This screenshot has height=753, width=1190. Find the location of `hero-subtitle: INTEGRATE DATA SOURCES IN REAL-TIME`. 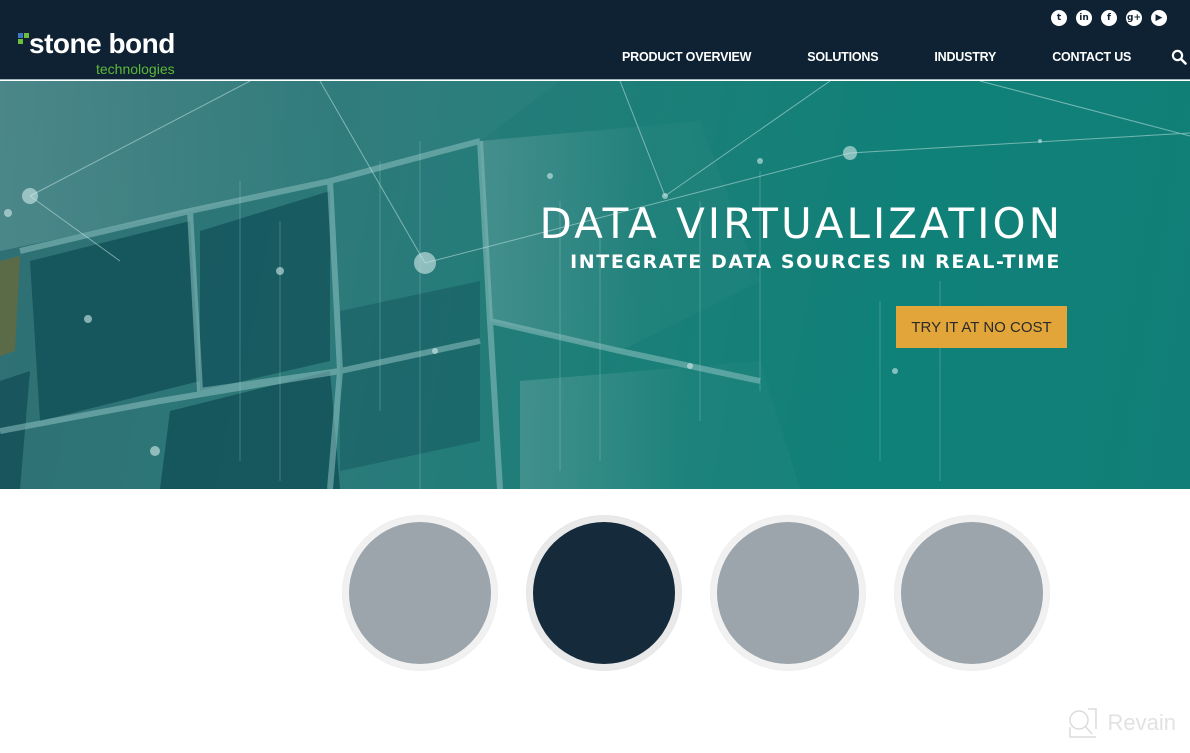

hero-subtitle: INTEGRATE DATA SOURCES IN REAL-TIME is located at coordinates (815, 262).